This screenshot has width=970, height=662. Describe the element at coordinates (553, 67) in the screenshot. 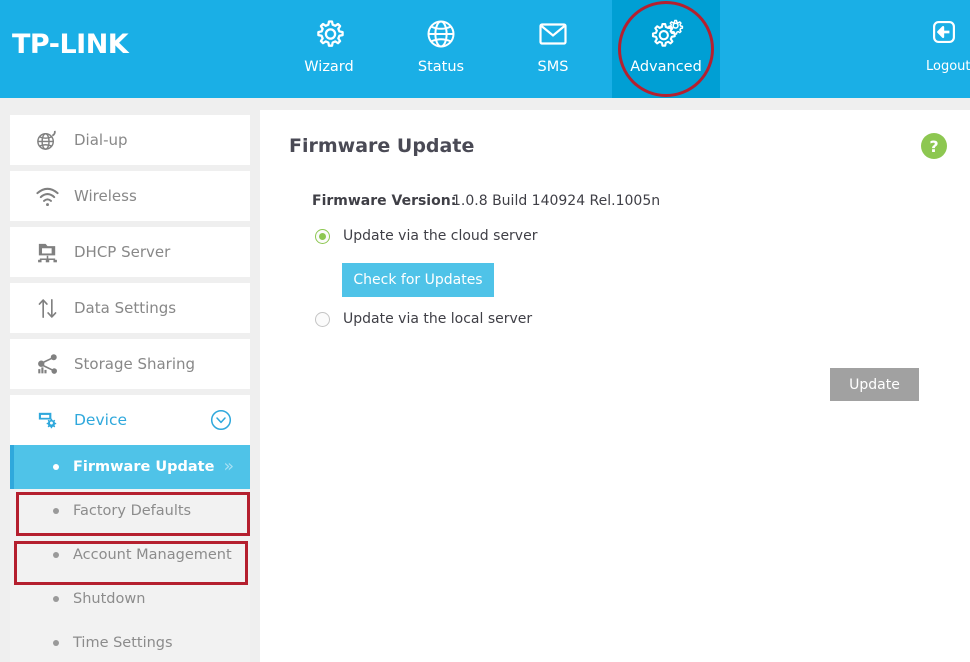

I see `nav-label-sms: SMS` at that location.